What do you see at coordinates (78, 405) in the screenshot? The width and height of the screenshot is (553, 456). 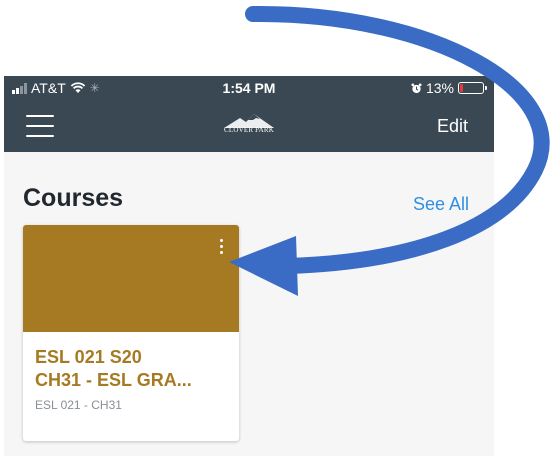 I see `course-code: ESL 021 - CH31` at bounding box center [78, 405].